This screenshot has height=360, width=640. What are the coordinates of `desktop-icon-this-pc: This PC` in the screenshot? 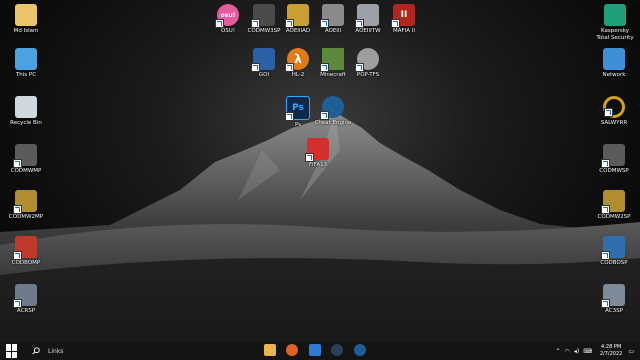 It's located at (26, 63).